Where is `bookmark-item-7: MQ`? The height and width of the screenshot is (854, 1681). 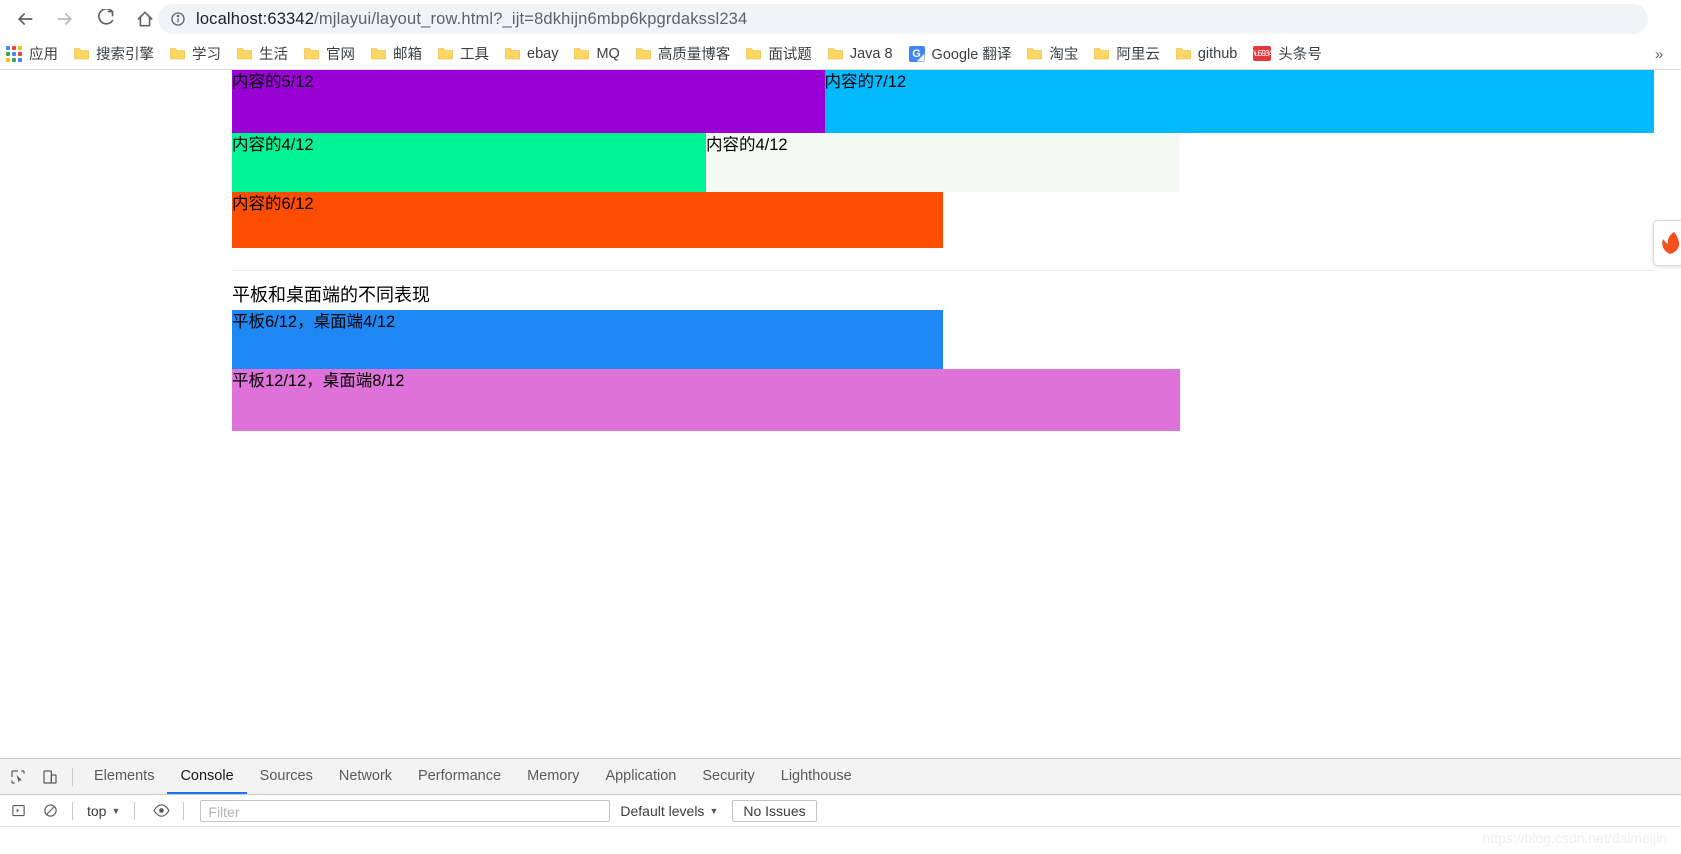
bookmark-item-7: MQ is located at coordinates (596, 54).